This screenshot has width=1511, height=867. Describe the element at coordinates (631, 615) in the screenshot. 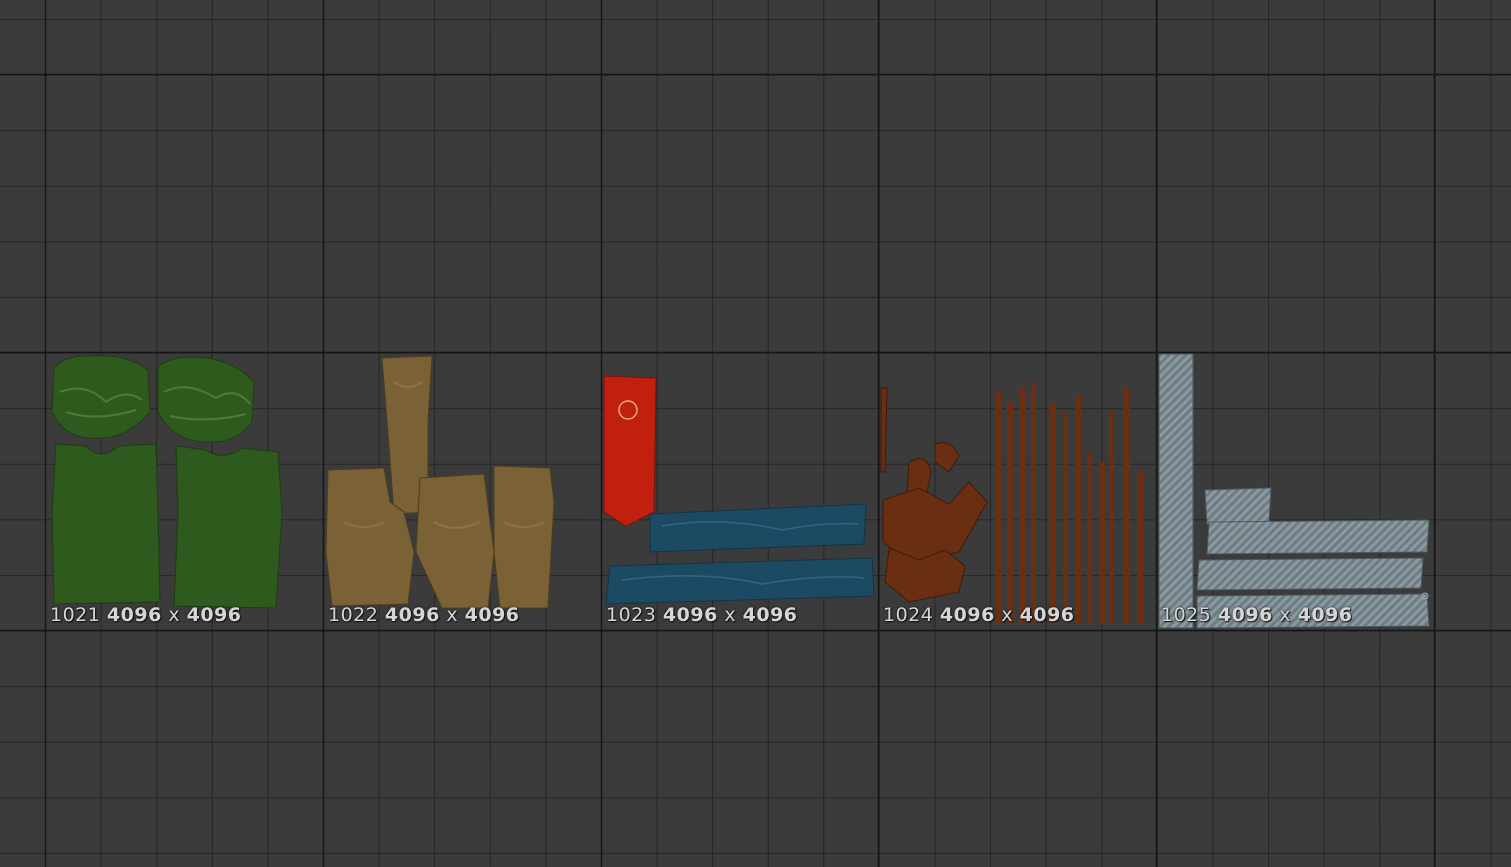

I see `udim-number: 1023` at that location.